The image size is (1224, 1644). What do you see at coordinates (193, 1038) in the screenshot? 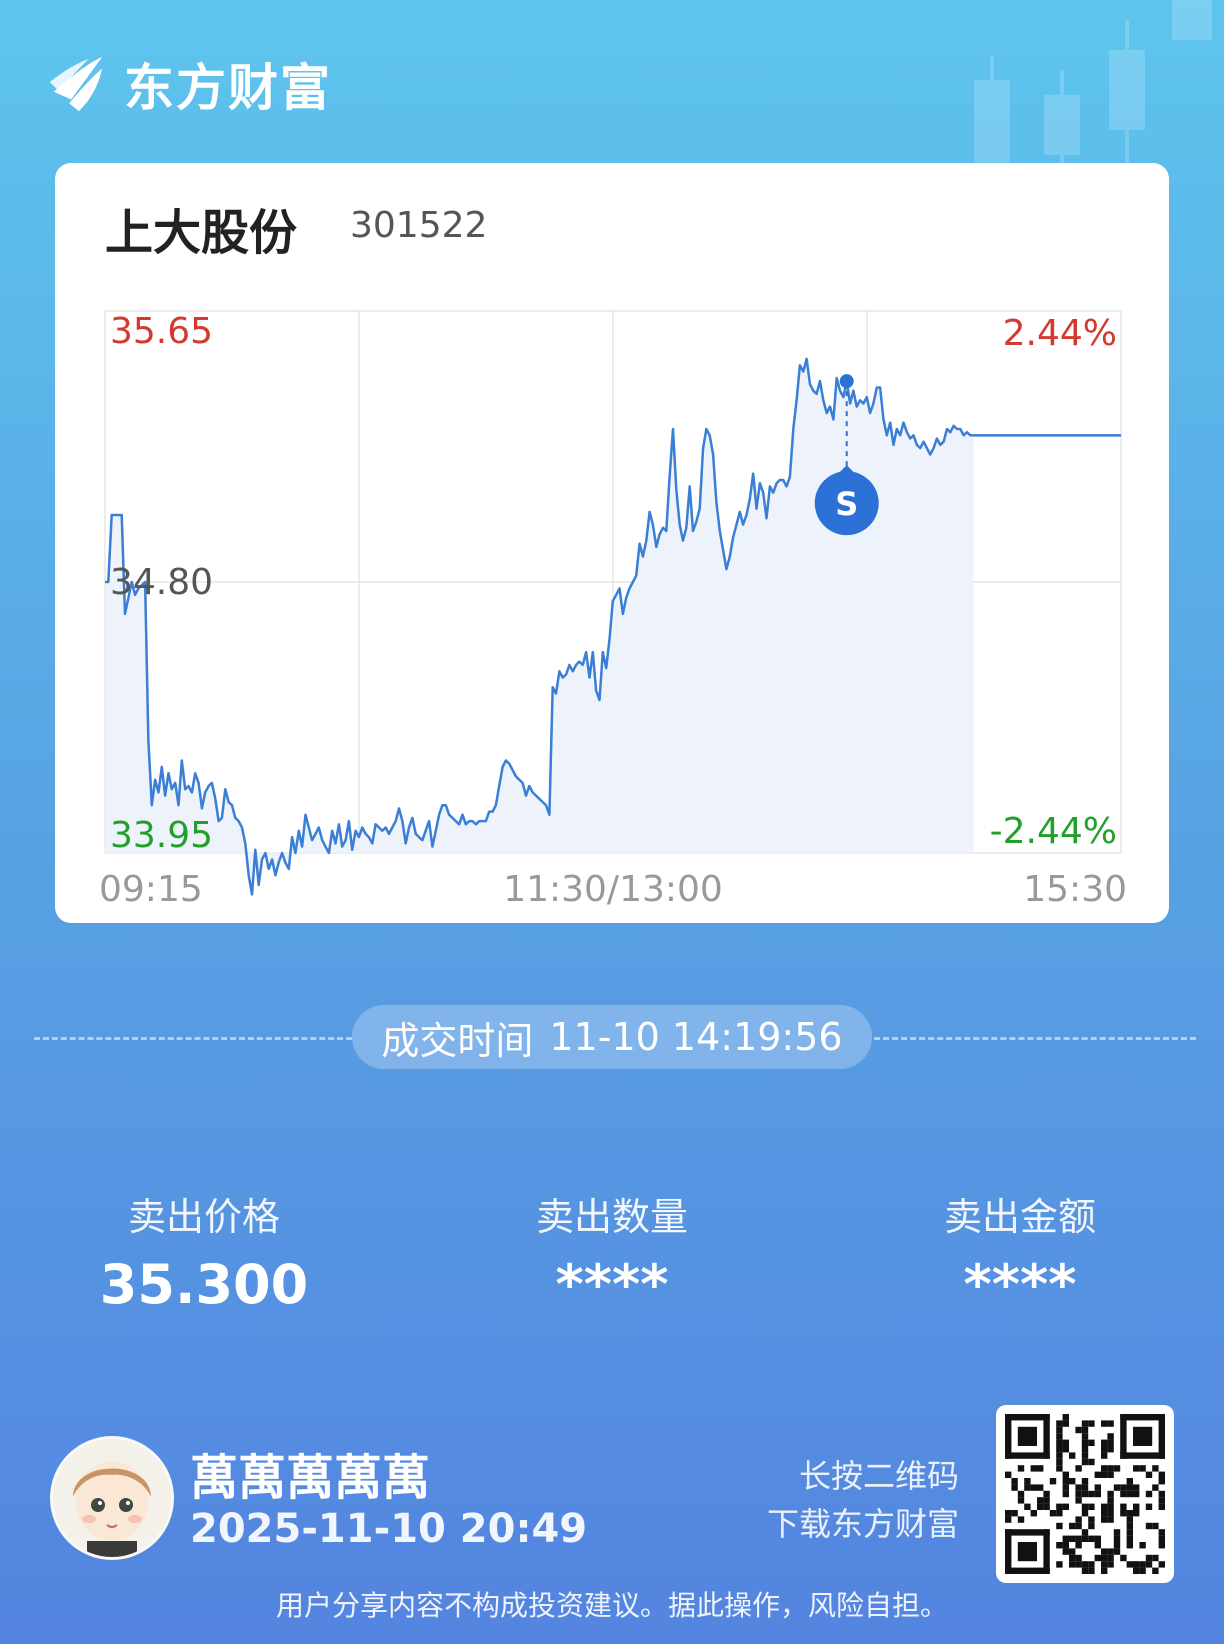
I see `divider-left` at bounding box center [193, 1038].